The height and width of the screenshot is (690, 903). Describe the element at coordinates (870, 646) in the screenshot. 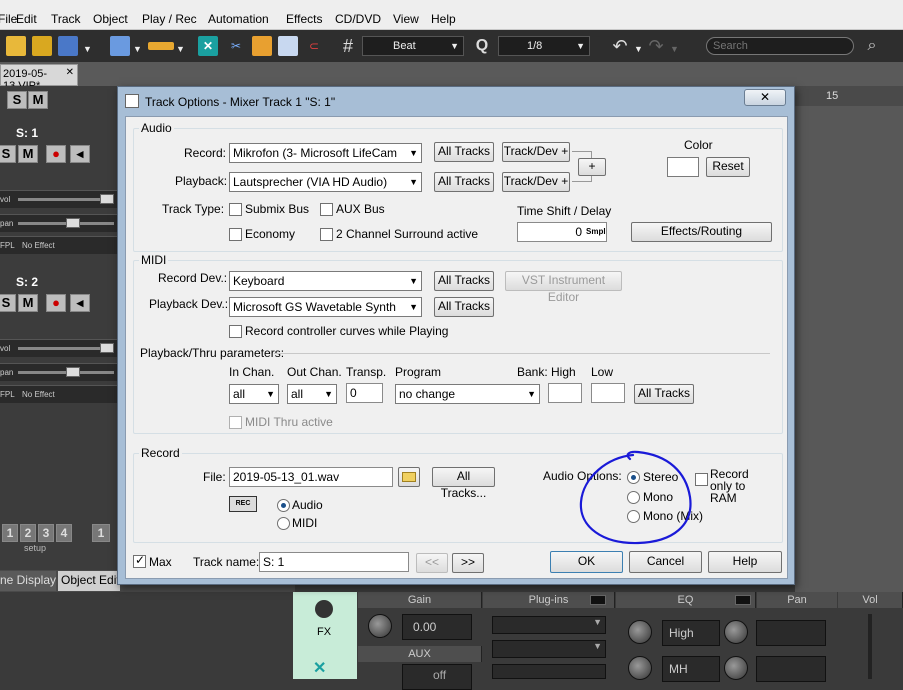

I see `volume-fader` at that location.